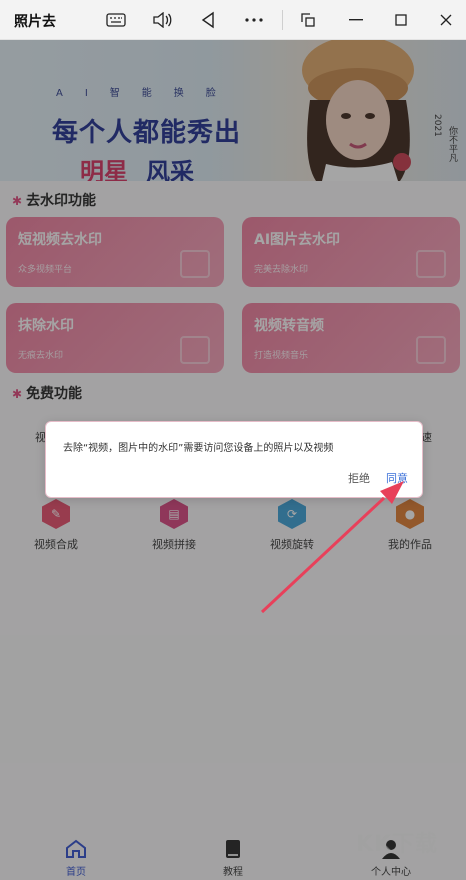  I want to click on keyboard-icon, so click(116, 20).